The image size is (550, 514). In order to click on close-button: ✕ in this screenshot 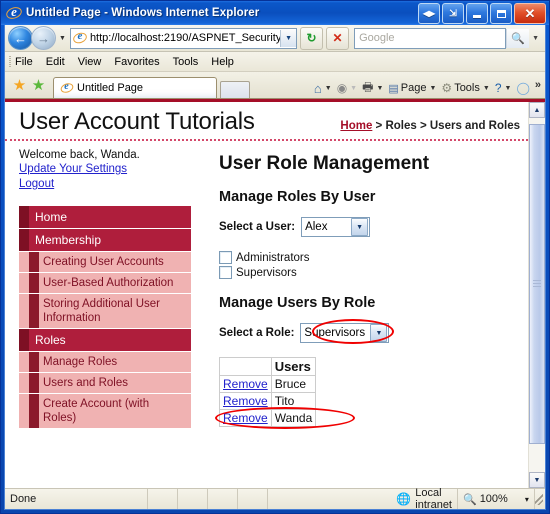, I will do `click(530, 13)`.